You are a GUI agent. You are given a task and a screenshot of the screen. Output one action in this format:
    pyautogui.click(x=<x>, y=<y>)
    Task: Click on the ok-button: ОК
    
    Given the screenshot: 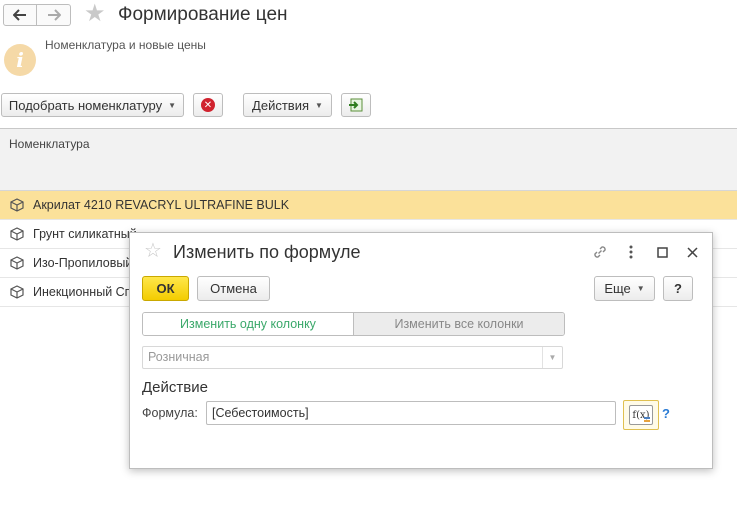 What is the action you would take?
    pyautogui.click(x=165, y=288)
    